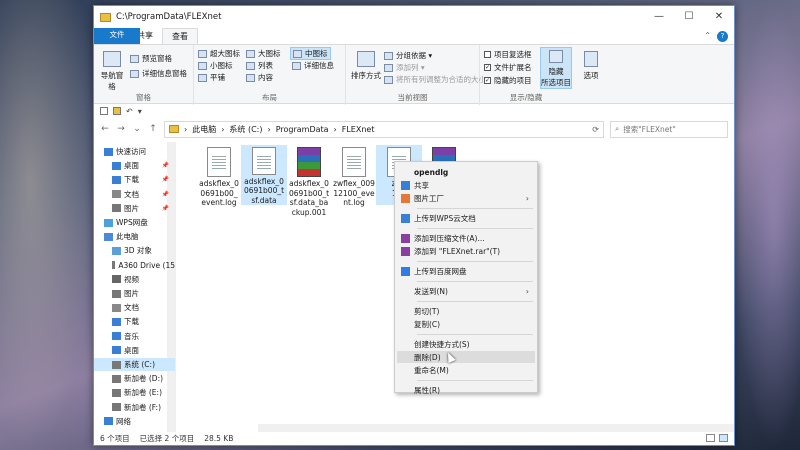 Image resolution: width=800 pixels, height=450 pixels. Describe the element at coordinates (335, 129) in the screenshot. I see `breadcrumb-sep: ›` at that location.